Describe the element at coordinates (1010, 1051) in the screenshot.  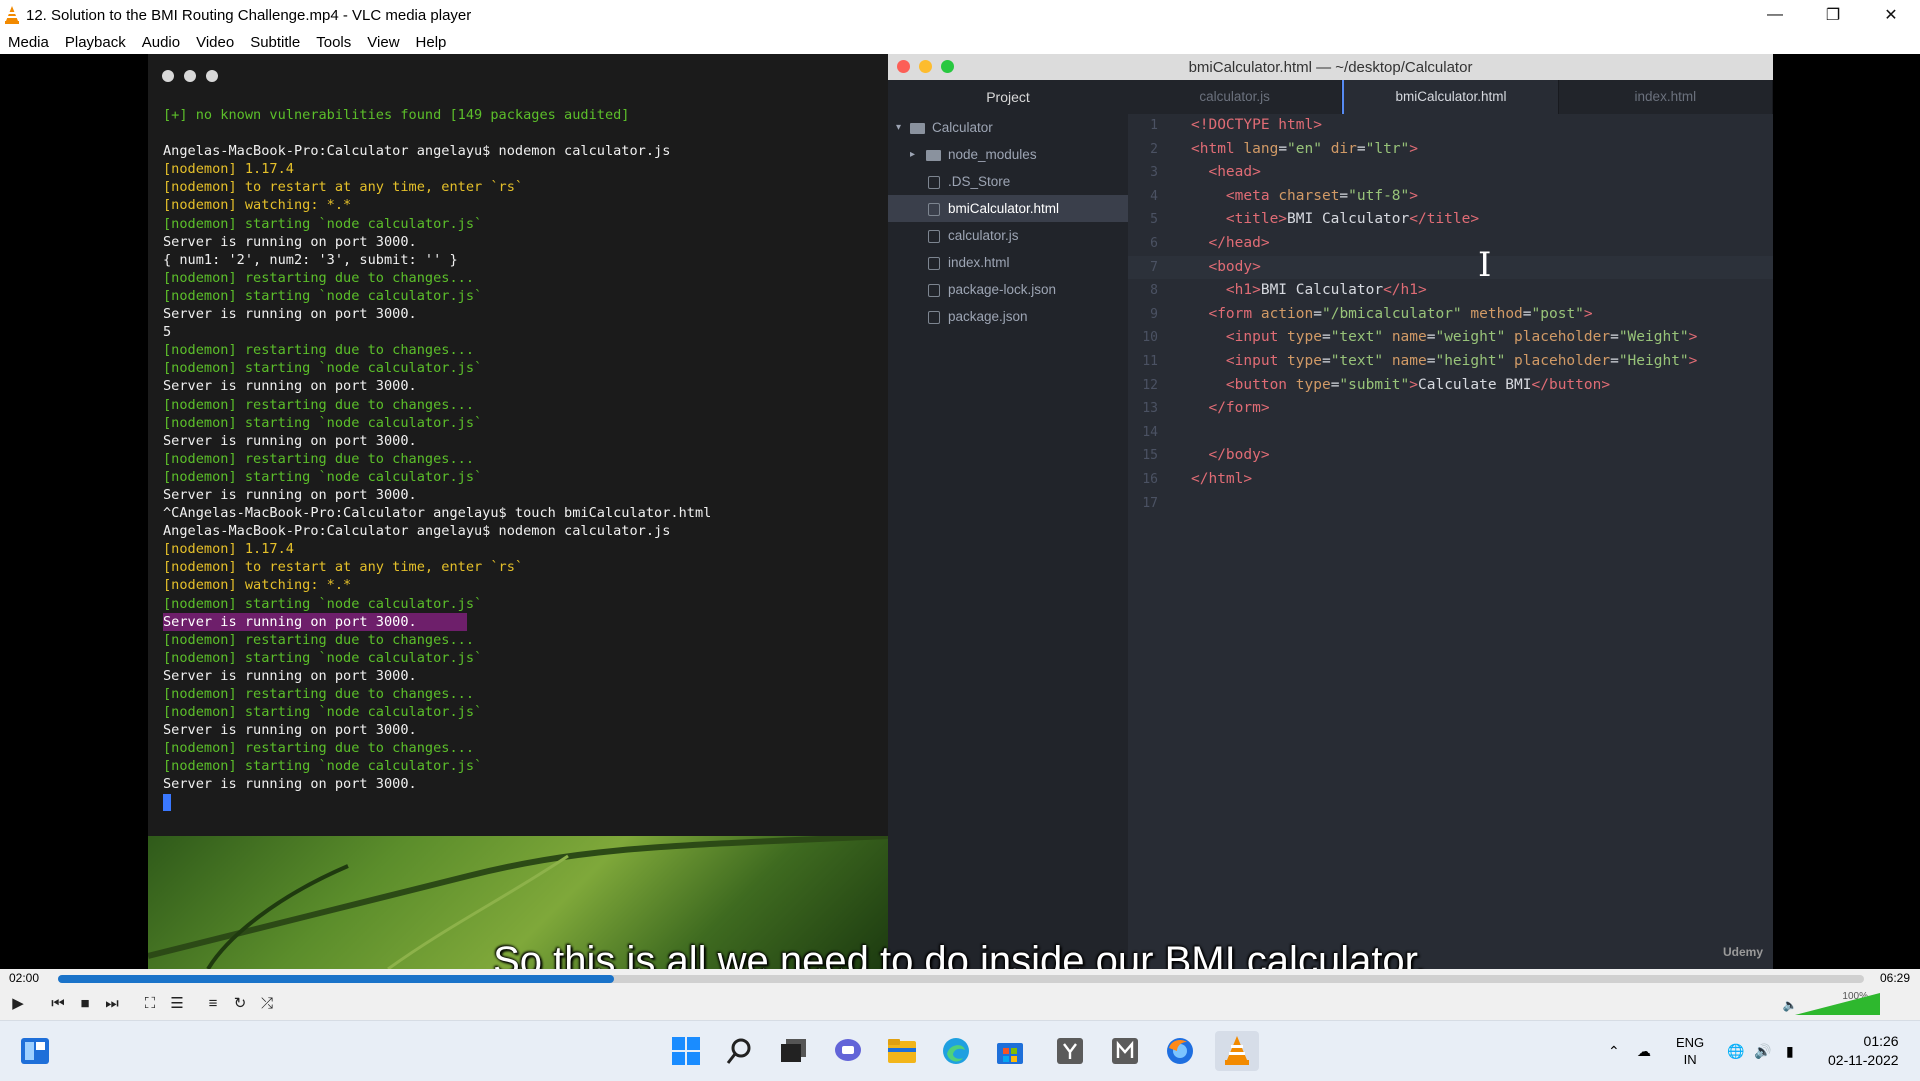
I see `store-icon` at that location.